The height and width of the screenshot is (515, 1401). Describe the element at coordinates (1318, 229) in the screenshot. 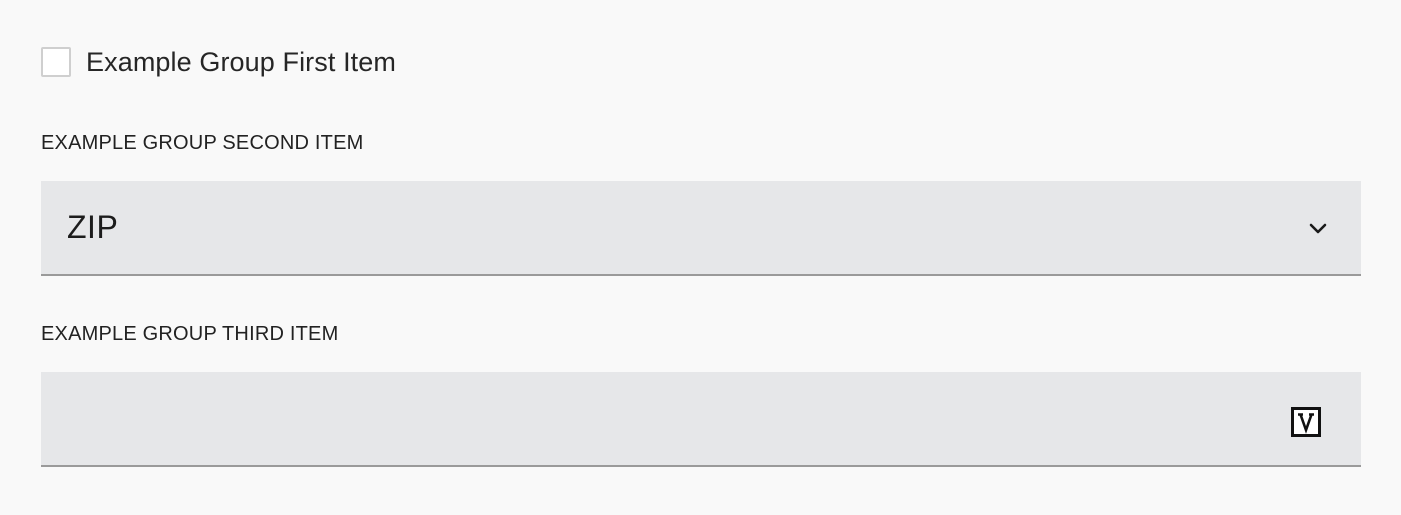

I see `chevron-down-icon` at that location.